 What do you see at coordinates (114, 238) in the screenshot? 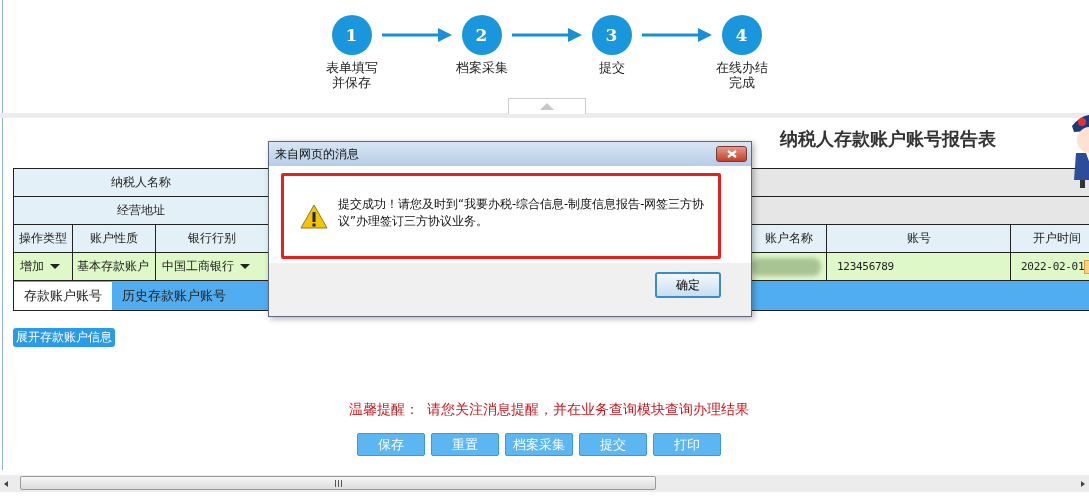
I see `column-header: 账户性质` at bounding box center [114, 238].